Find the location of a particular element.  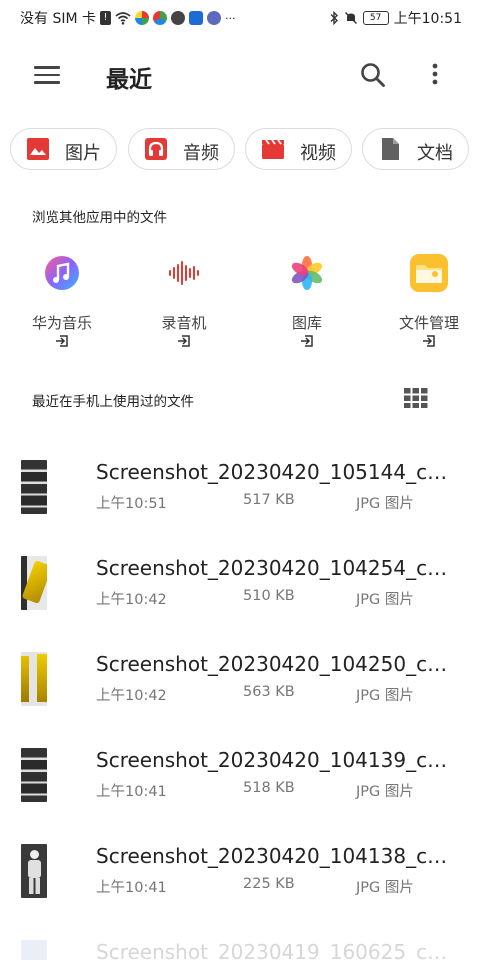

recent-section-title: 最近在手机上使用过的文件 is located at coordinates (113, 402).